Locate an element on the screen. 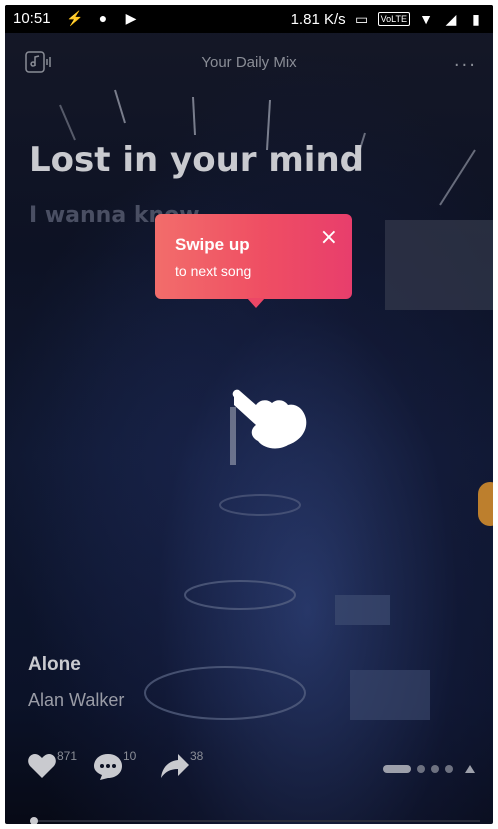 Image resolution: width=498 pixels, height=829 pixels. wifi-icon: ▼ is located at coordinates (426, 19).